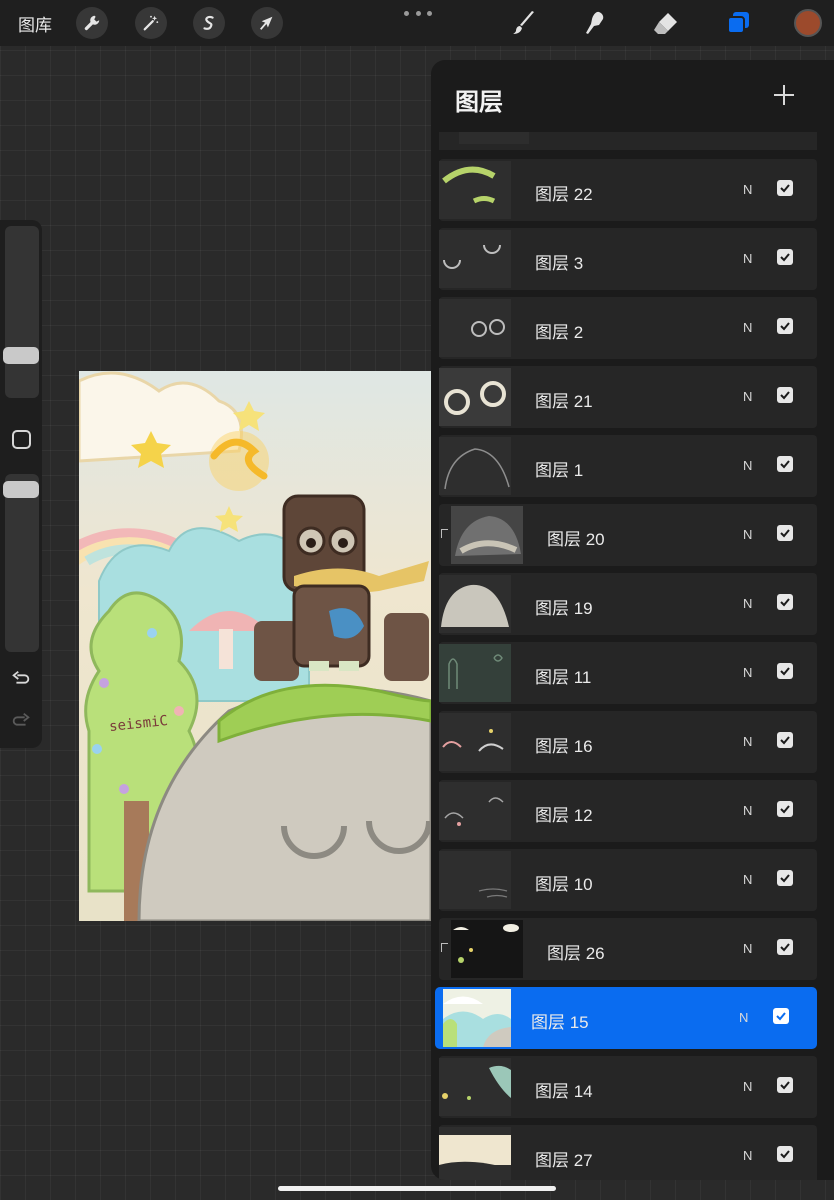 This screenshot has width=834, height=1200. Describe the element at coordinates (479, 102) in the screenshot. I see `layers-panel-title: 图层` at that location.